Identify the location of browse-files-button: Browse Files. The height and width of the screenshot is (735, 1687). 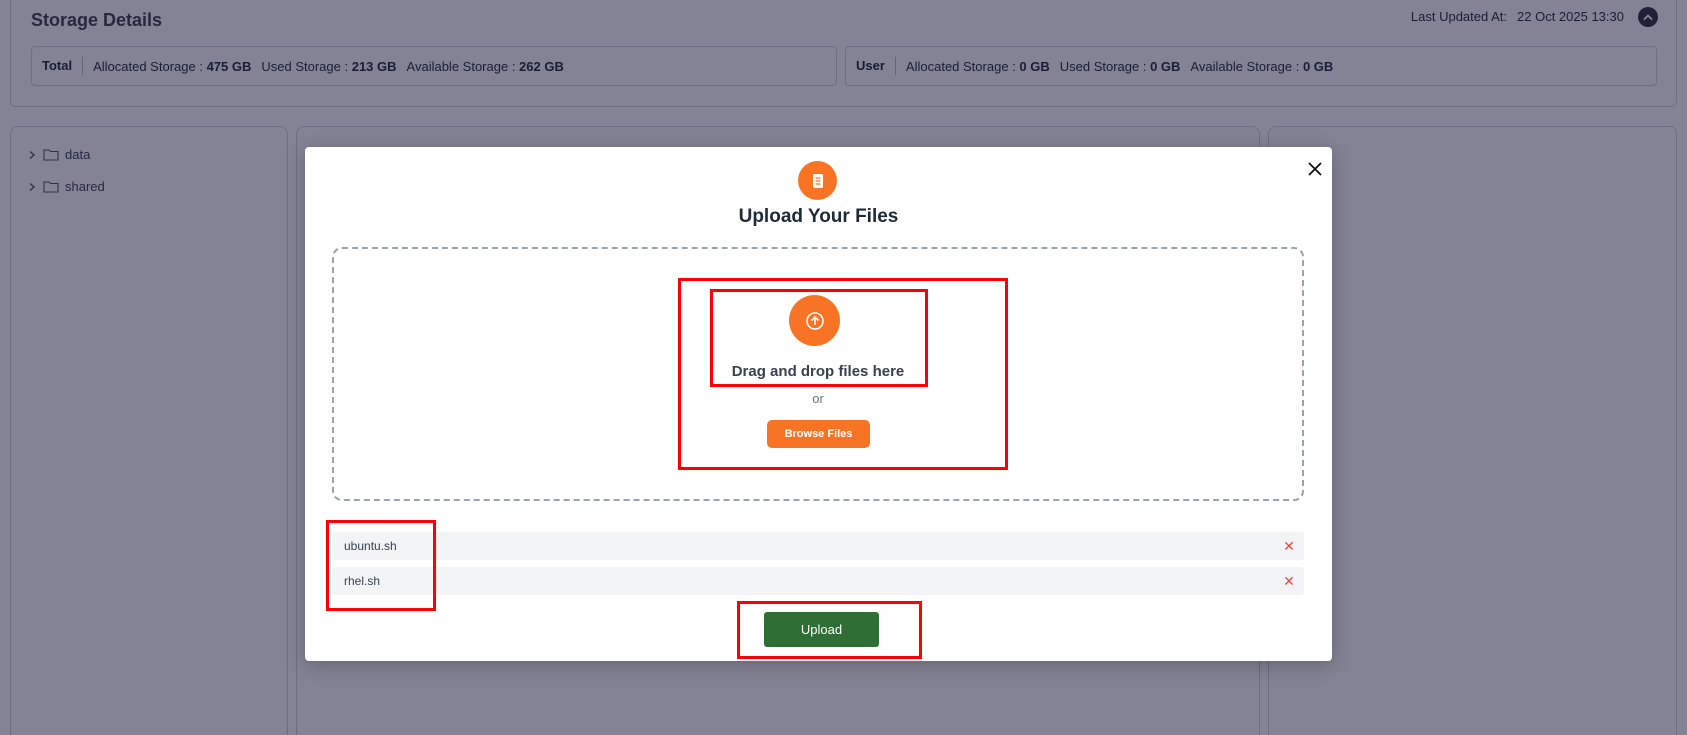
(818, 434).